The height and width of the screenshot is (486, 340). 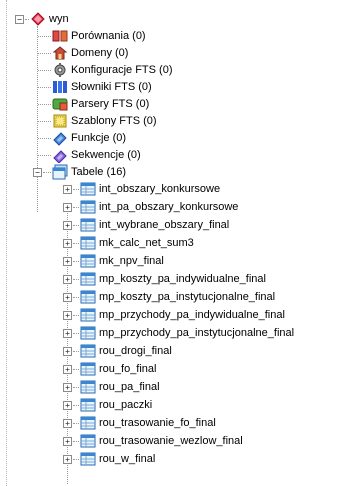 I want to click on table-node: + int_wybrane_obszary_final, so click(x=170, y=225).